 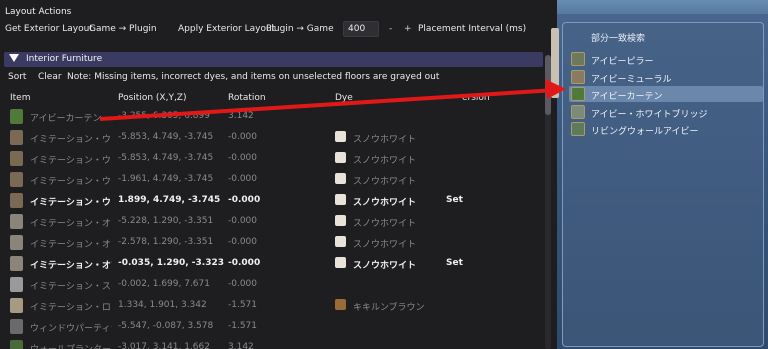 What do you see at coordinates (548, 202) in the screenshot?
I see `table-scrollbar` at bounding box center [548, 202].